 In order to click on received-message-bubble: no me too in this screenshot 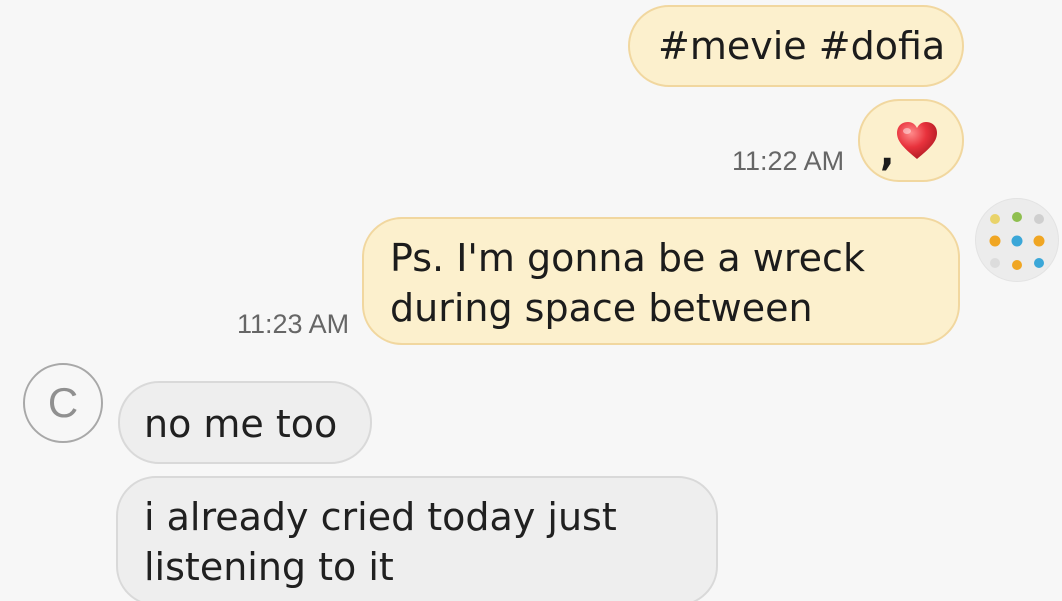, I will do `click(245, 422)`.